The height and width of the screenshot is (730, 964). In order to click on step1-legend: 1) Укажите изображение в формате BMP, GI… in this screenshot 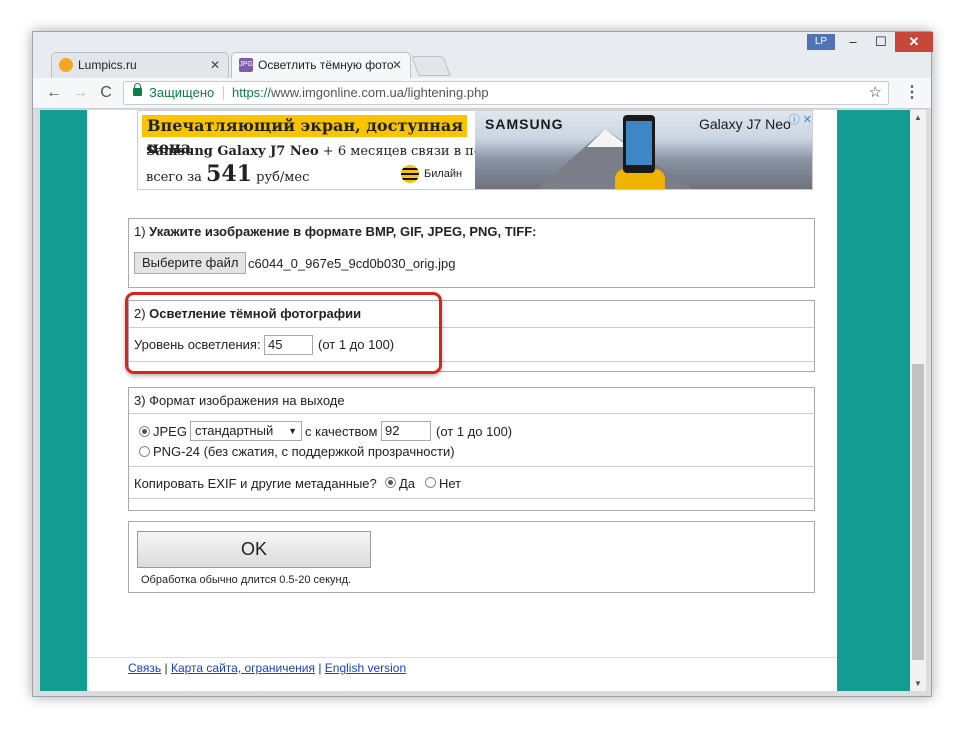, I will do `click(335, 231)`.